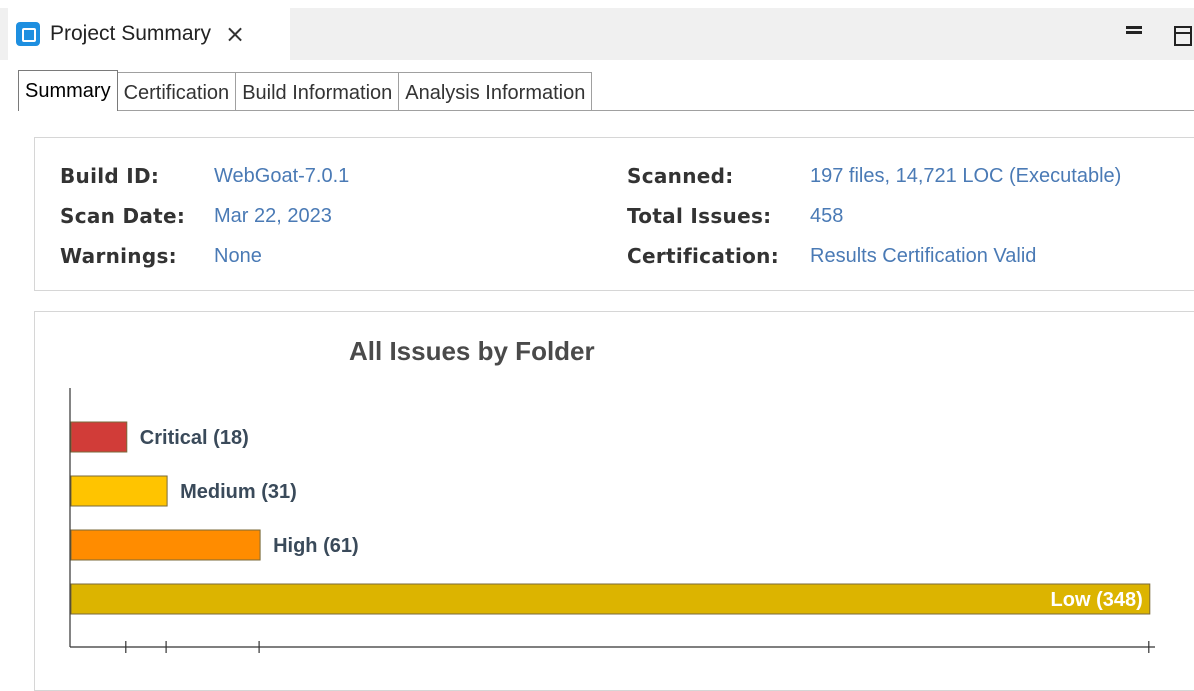 The image size is (1194, 691). Describe the element at coordinates (316, 546) in the screenshot. I see `bar-label-high: High (61)` at that location.